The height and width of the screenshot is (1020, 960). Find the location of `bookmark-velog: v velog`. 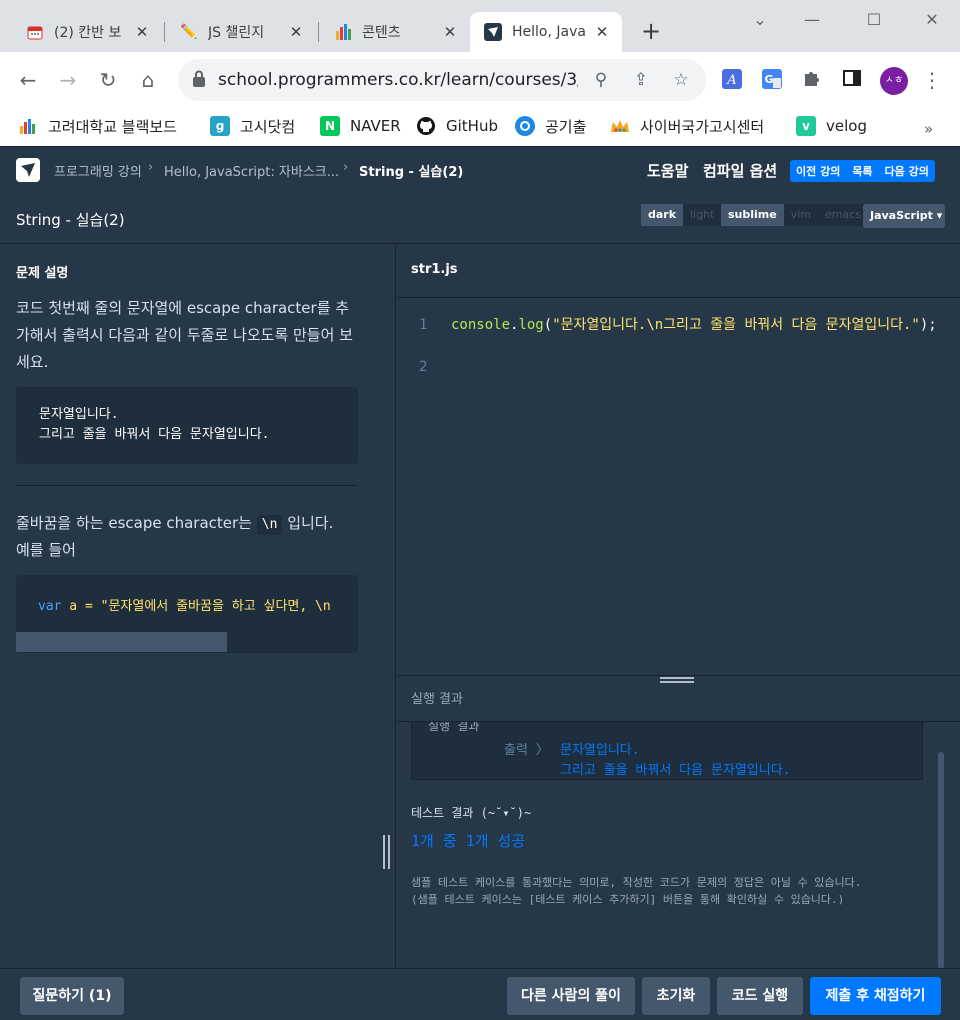

bookmark-velog: v velog is located at coordinates (831, 126).